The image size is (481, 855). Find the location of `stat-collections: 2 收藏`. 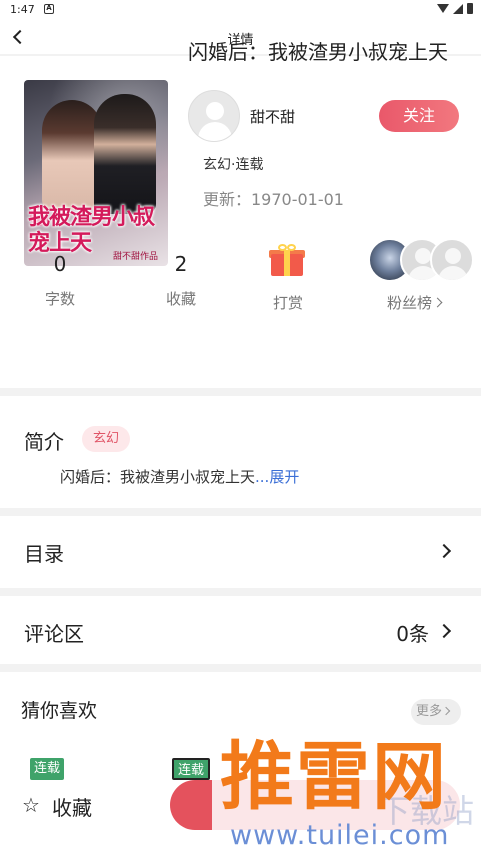

stat-collections: 2 收藏 is located at coordinates (181, 272).